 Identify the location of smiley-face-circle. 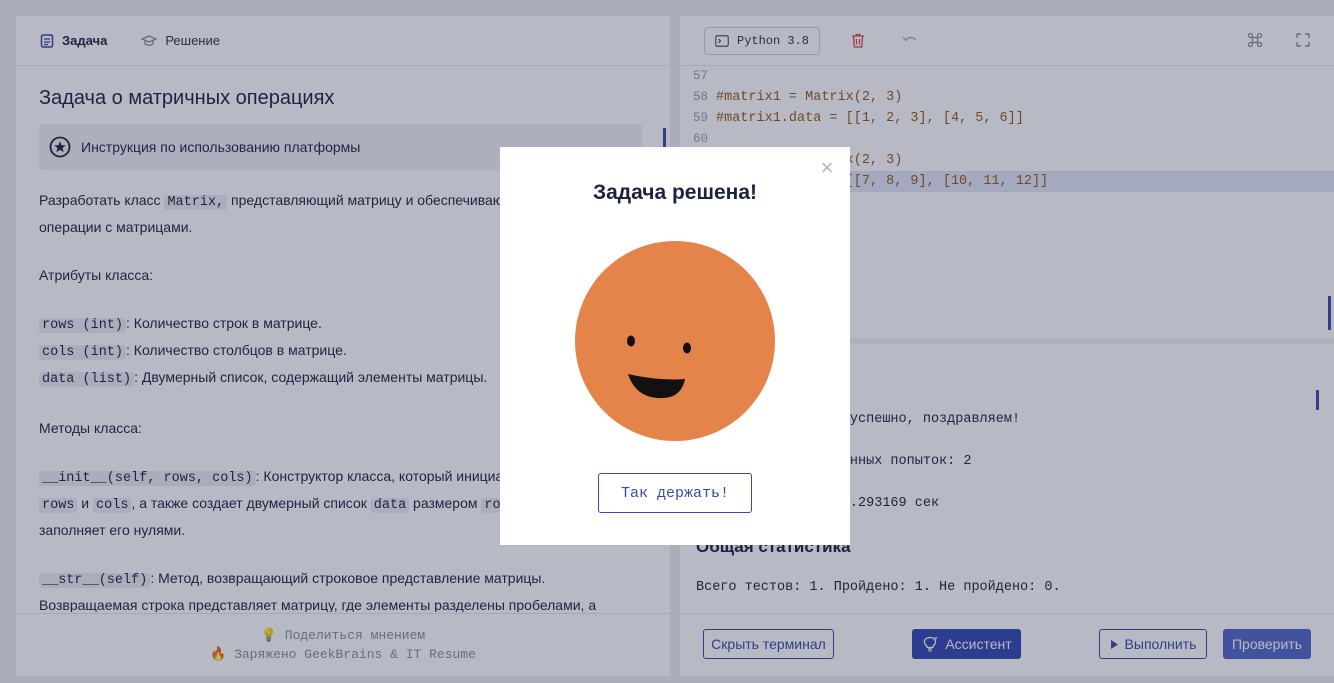
(675, 341).